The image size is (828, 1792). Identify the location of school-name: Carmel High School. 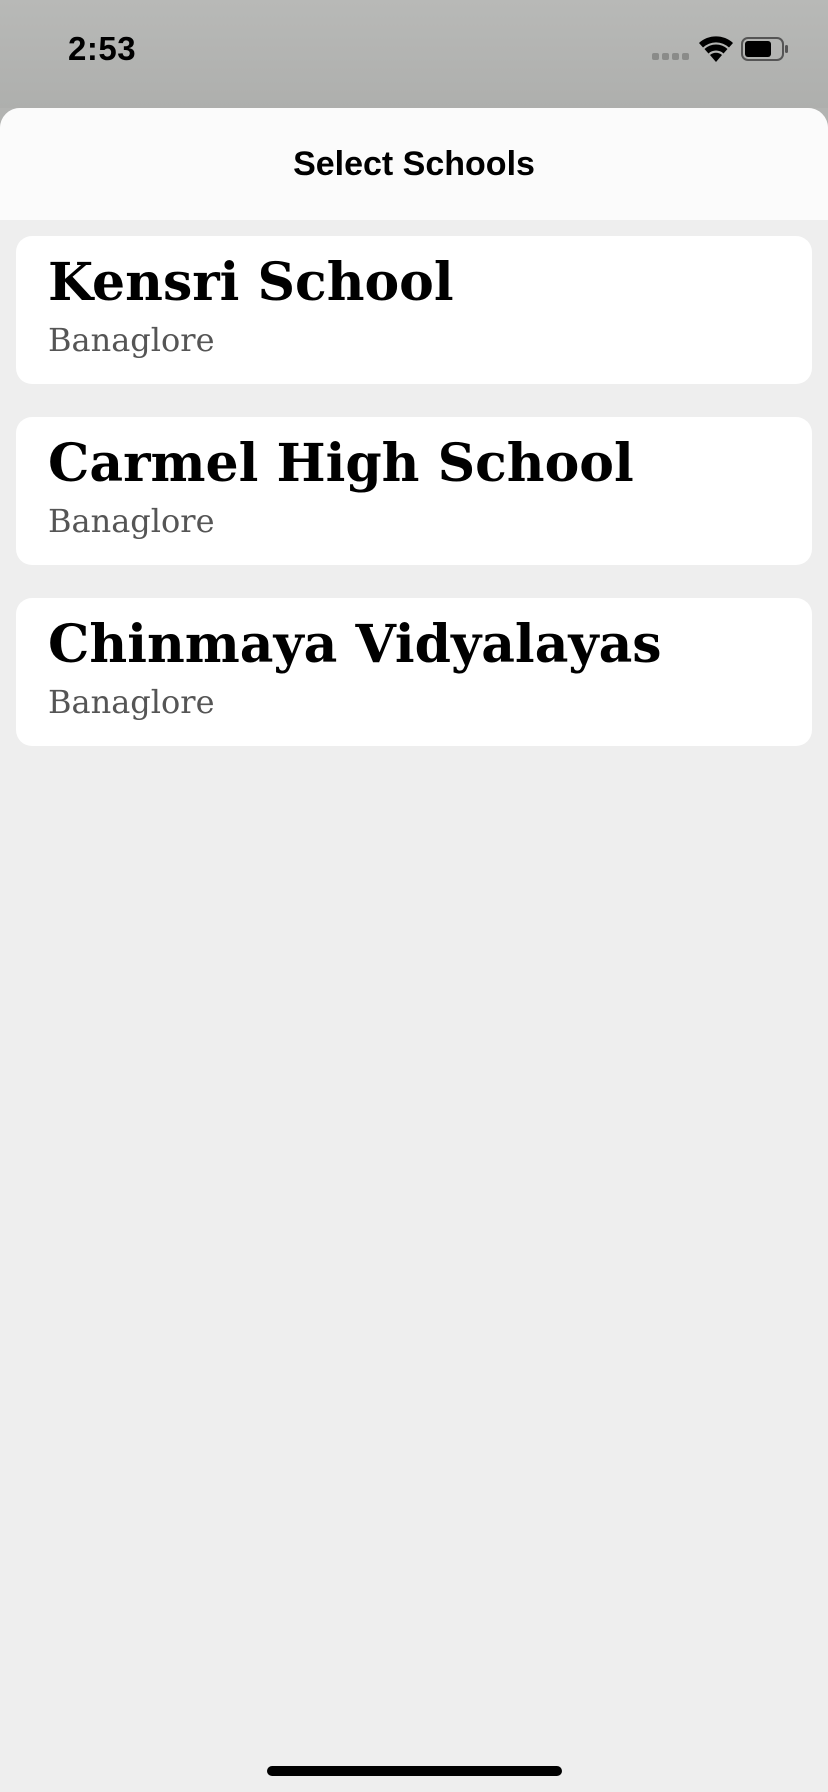
(341, 463).